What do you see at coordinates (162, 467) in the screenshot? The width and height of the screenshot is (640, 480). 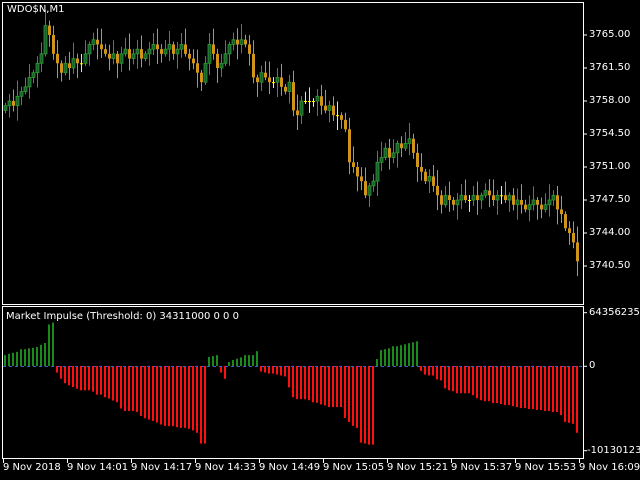 I see `time-label: 9 Nov 14:17` at bounding box center [162, 467].